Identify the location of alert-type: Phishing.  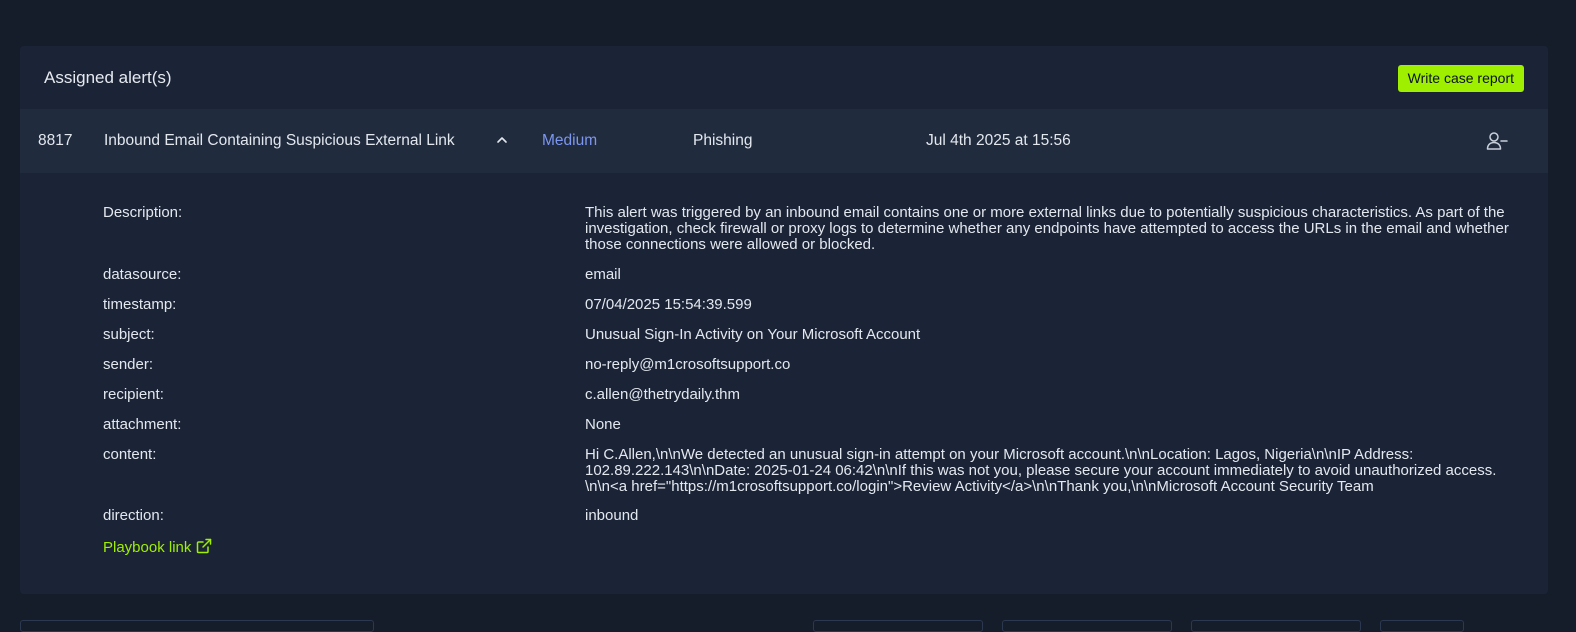
(723, 140).